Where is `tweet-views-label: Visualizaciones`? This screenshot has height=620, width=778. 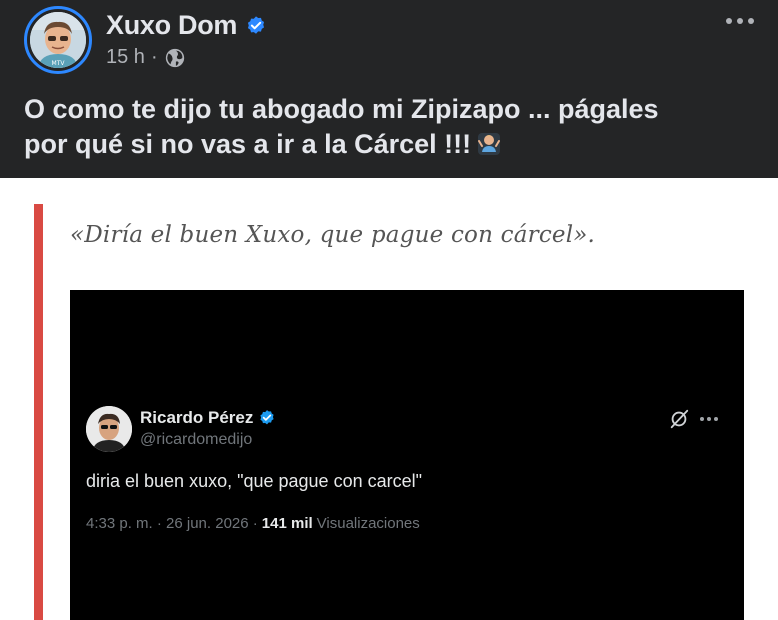 tweet-views-label: Visualizaciones is located at coordinates (368, 523).